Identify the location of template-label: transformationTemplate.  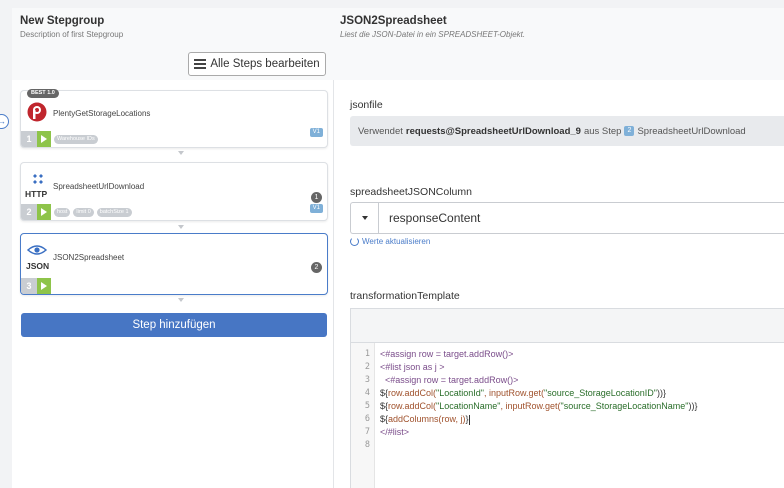
(405, 296).